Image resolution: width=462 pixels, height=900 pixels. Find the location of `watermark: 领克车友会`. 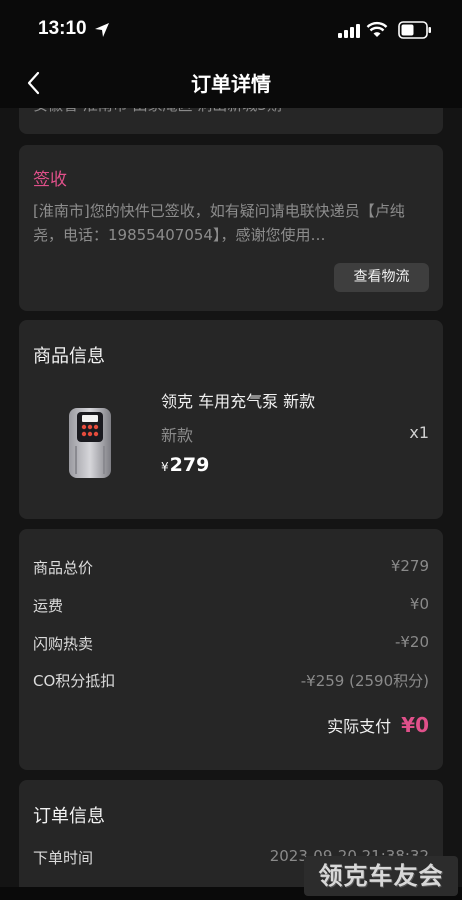

watermark: 领克车友会 is located at coordinates (381, 876).